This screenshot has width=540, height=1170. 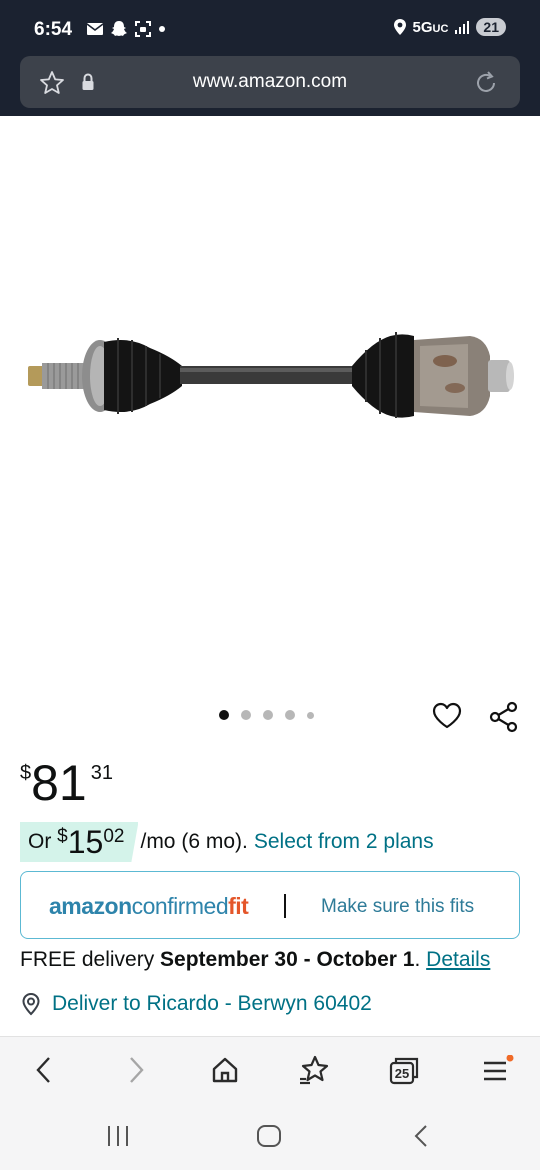 I want to click on tabs-button: 25, so click(x=404, y=1070).